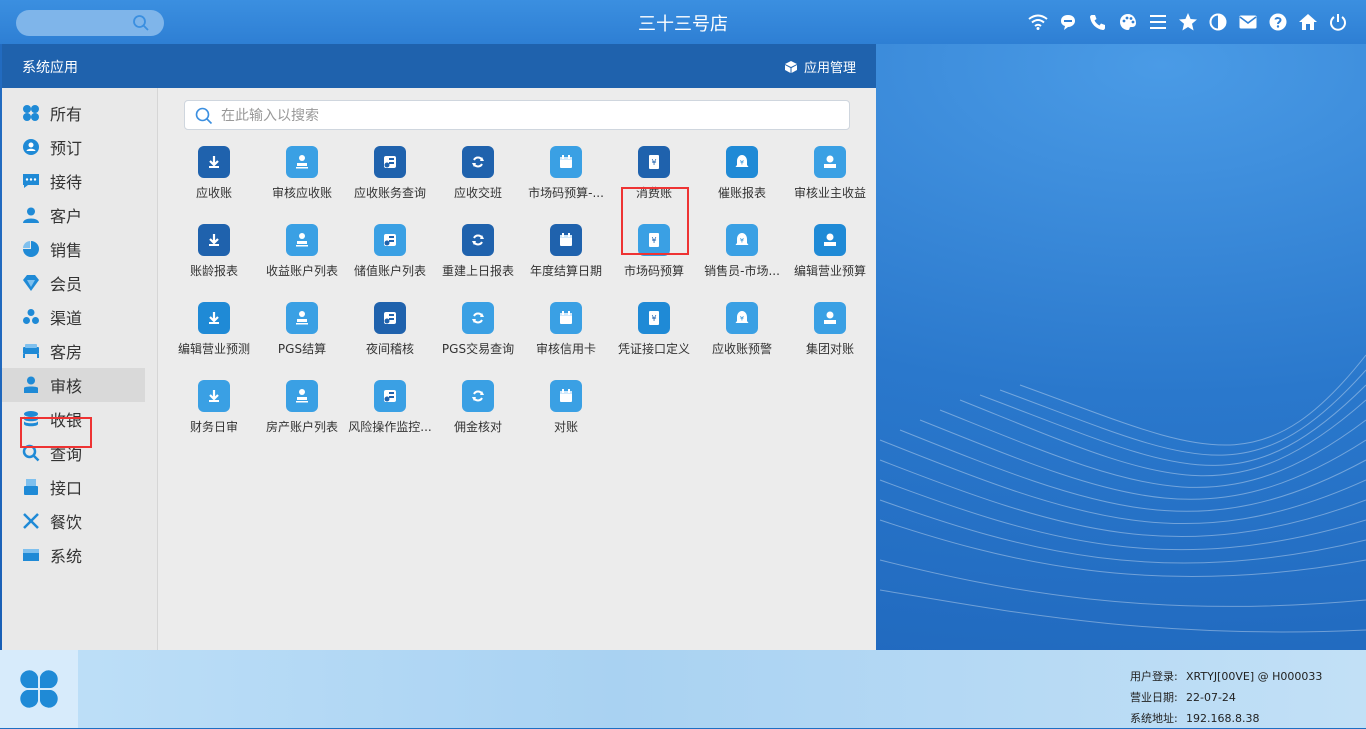 The image size is (1366, 729). What do you see at coordinates (790, 66) in the screenshot?
I see `cube-icon` at bounding box center [790, 66].